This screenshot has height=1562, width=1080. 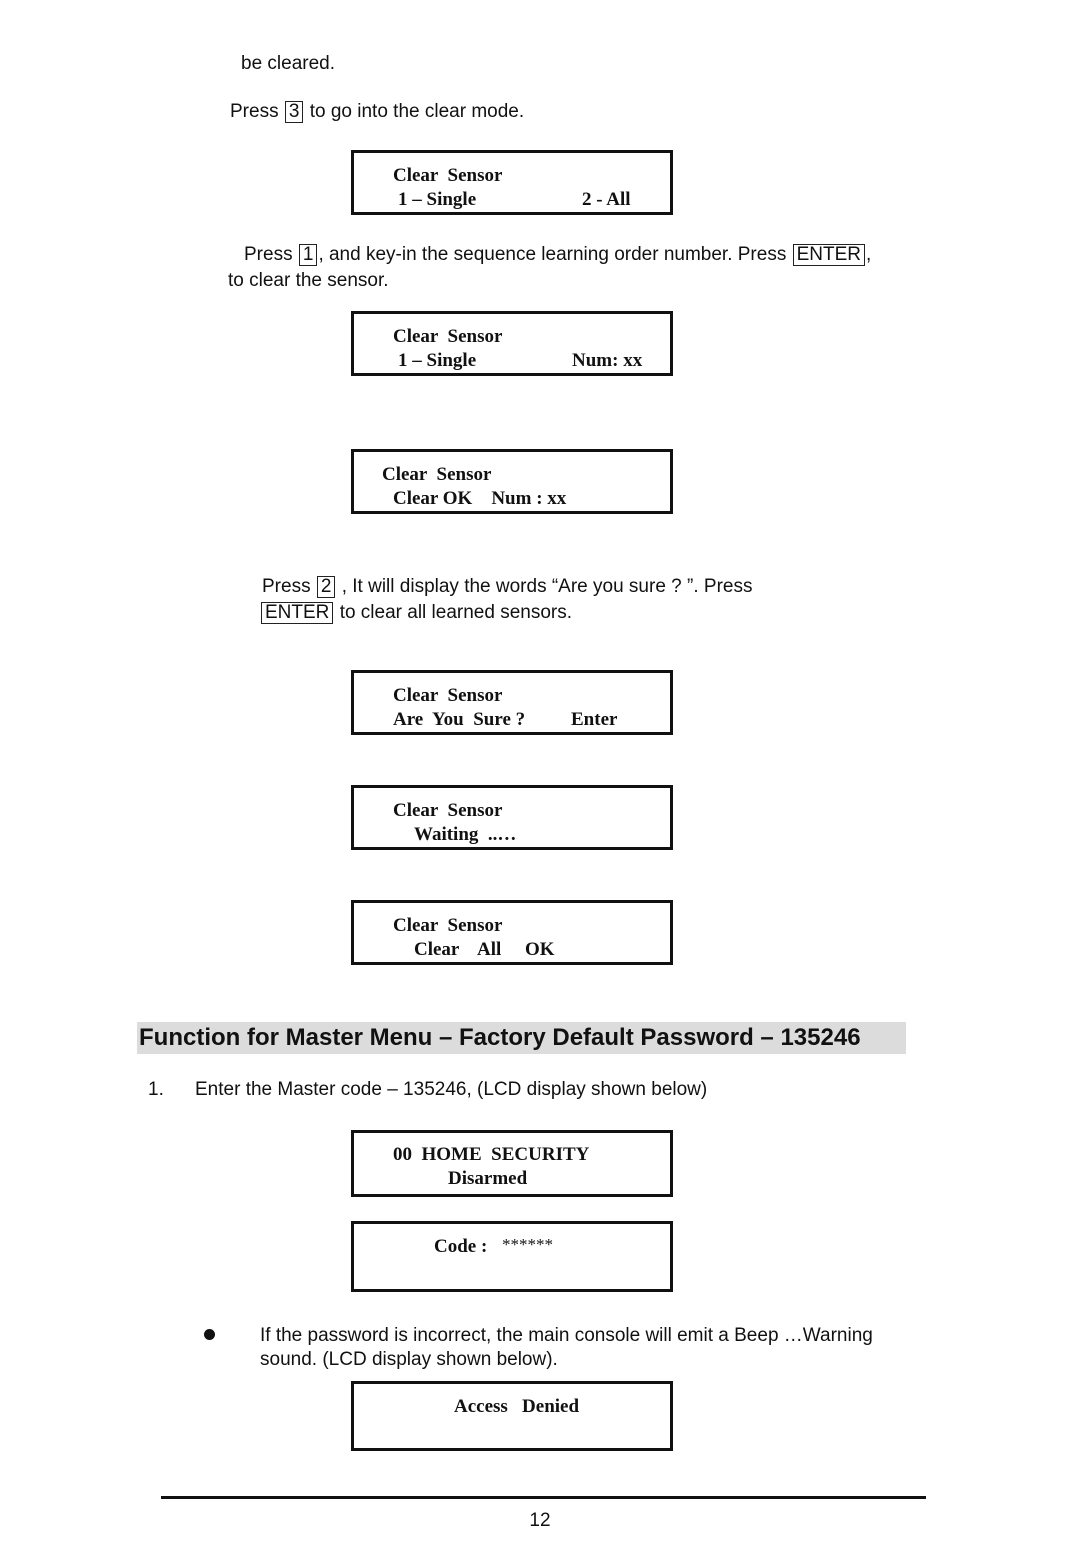 I want to click on bullet-dot-icon, so click(x=209, y=1334).